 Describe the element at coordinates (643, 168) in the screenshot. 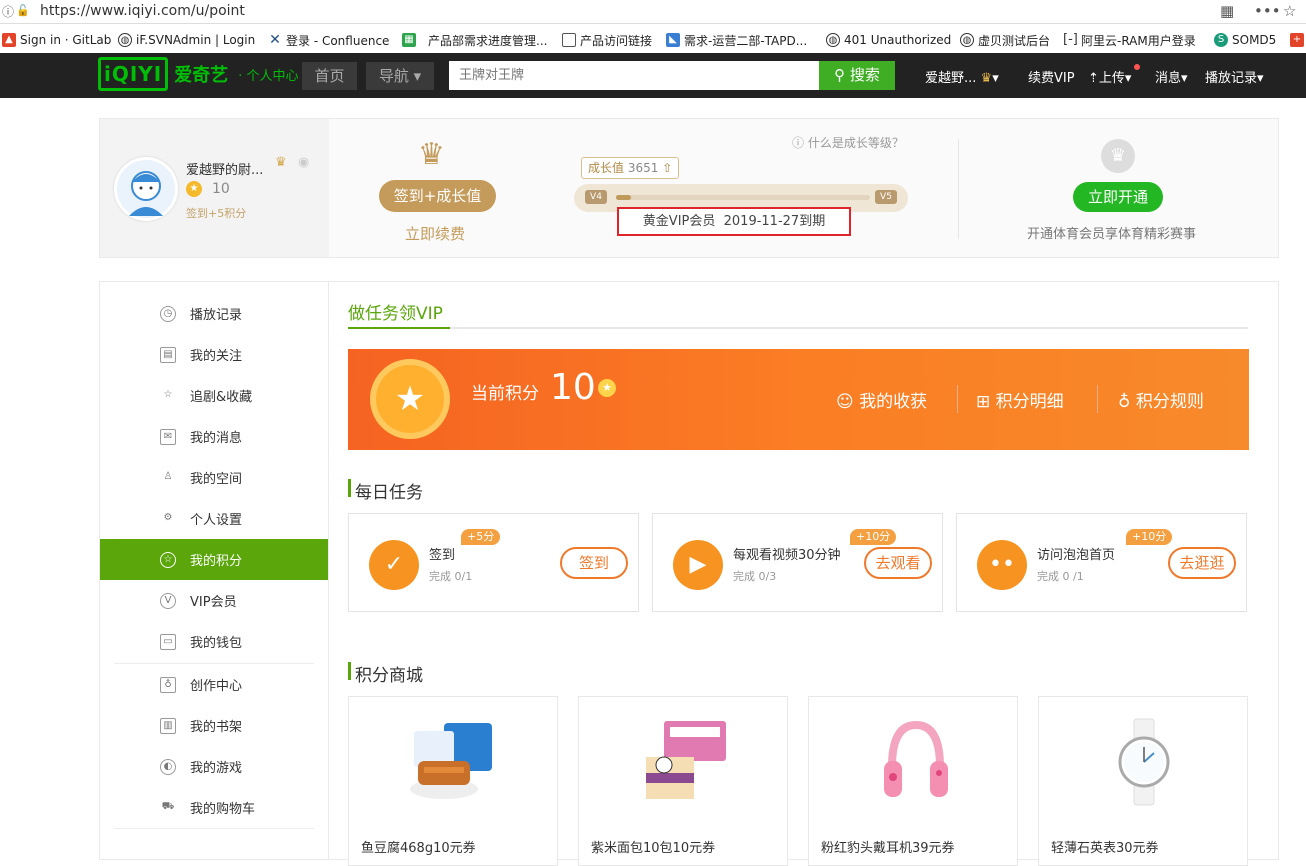

I see `growth-value: 3651` at that location.